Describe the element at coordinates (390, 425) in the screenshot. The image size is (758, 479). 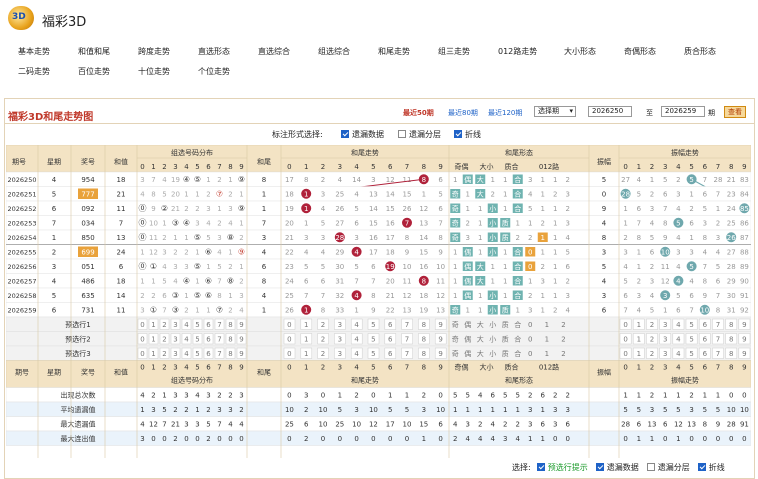
I see `stat-tail: 17` at that location.